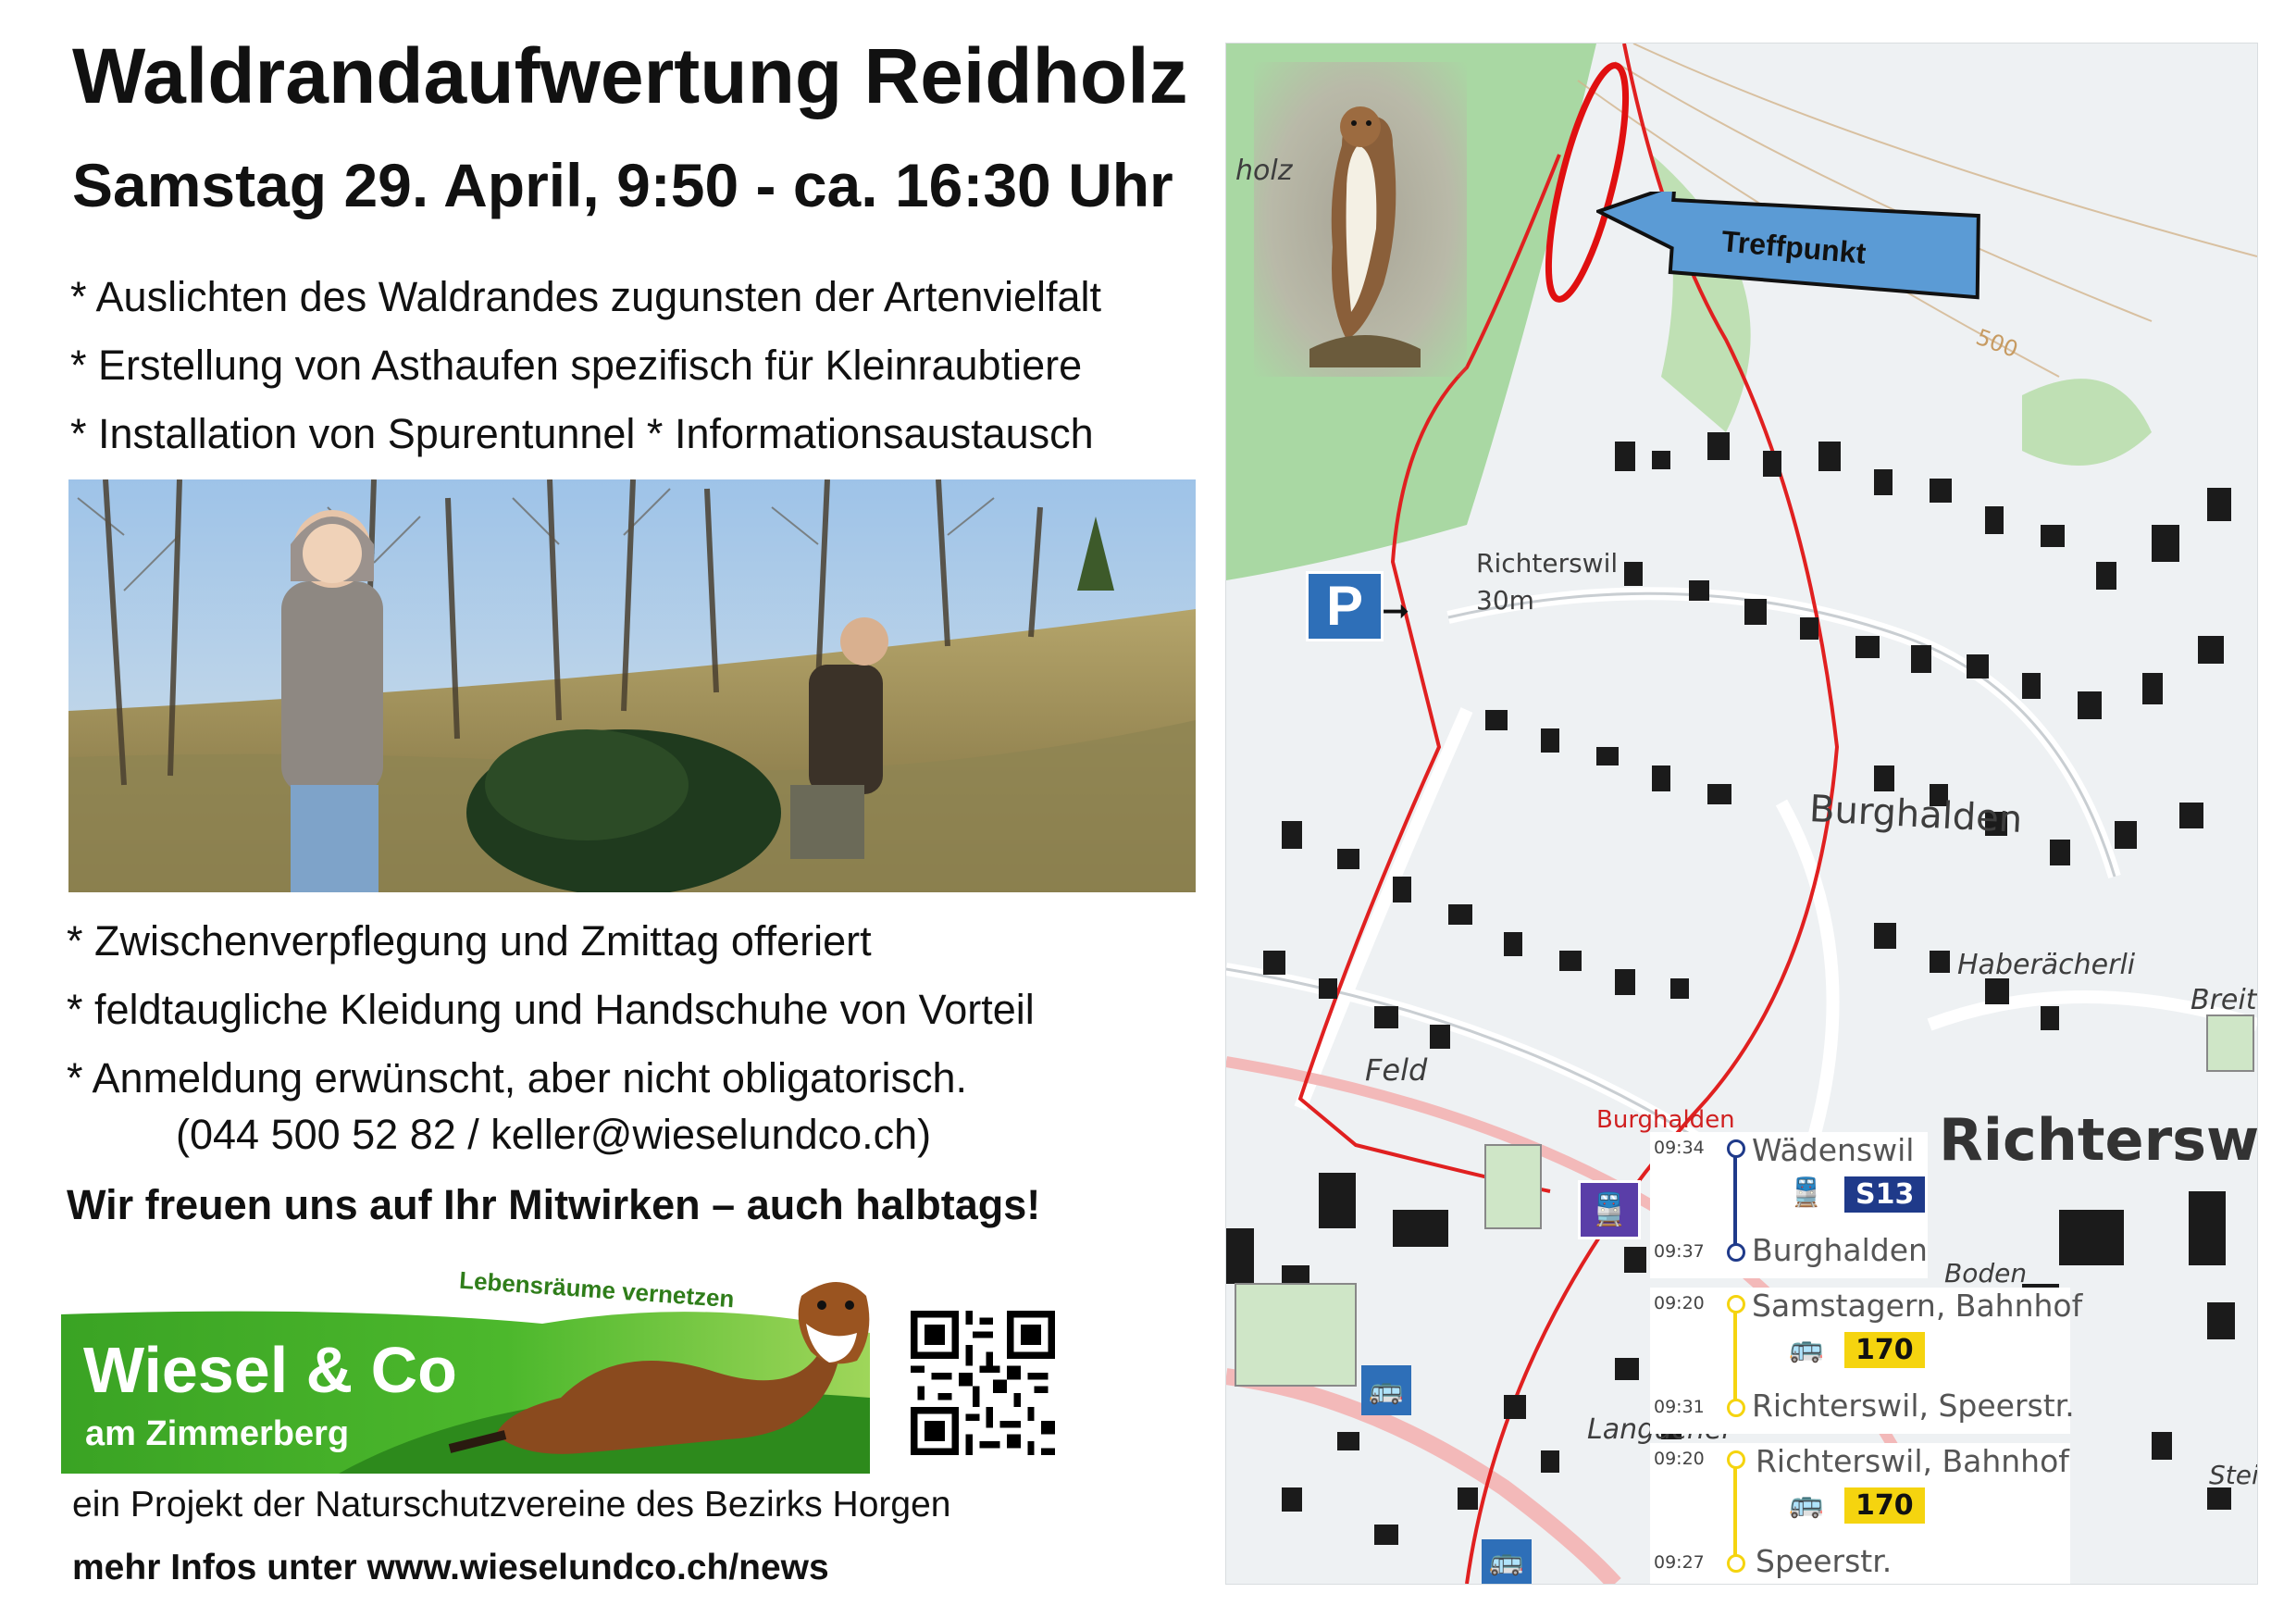 The image size is (2296, 1618). What do you see at coordinates (554, 1134) in the screenshot?
I see `contact-info: (044 500 52 82 / keller@wieselundco.ch)` at bounding box center [554, 1134].